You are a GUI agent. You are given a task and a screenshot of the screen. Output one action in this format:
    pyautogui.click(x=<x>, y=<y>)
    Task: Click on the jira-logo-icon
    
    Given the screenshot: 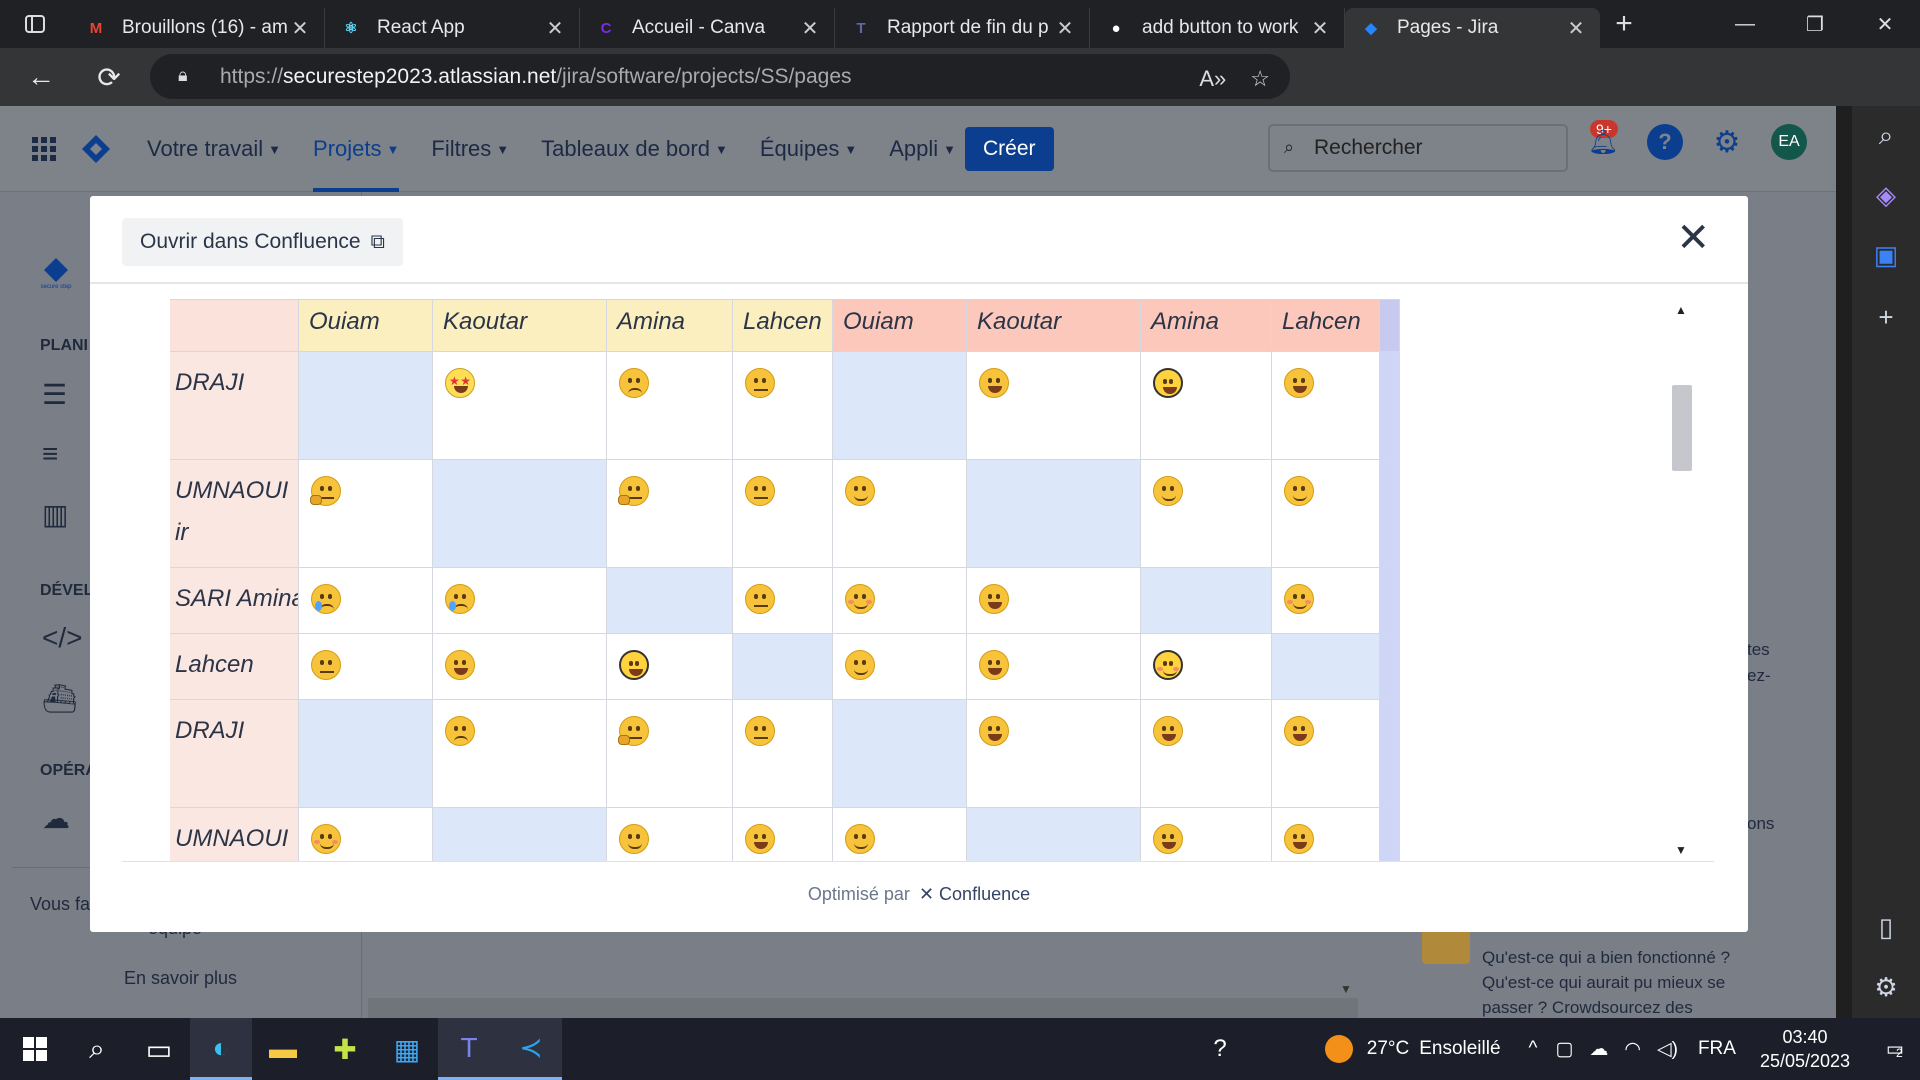 What is the action you would take?
    pyautogui.click(x=96, y=149)
    